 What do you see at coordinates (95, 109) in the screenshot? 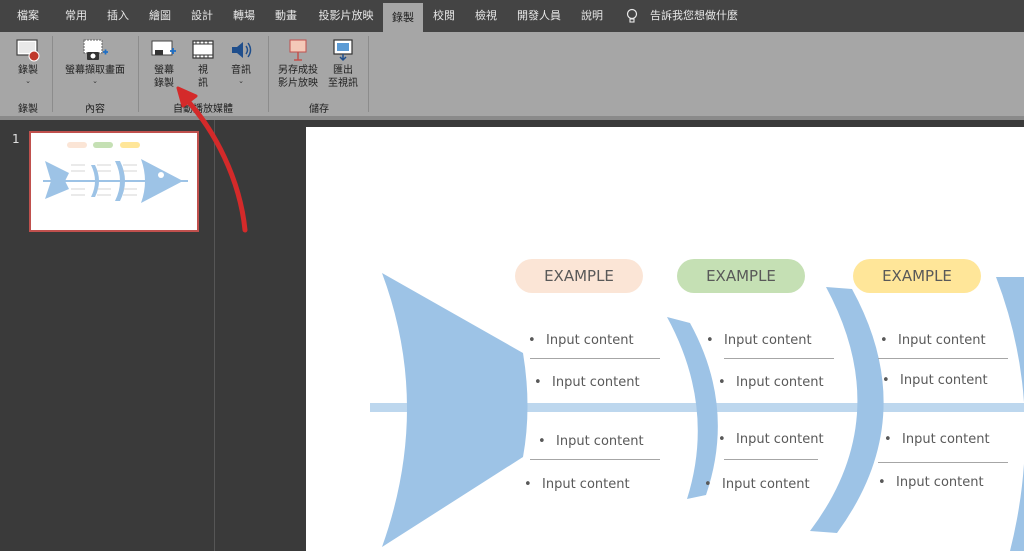
I see `group-label-content: 內容` at bounding box center [95, 109].